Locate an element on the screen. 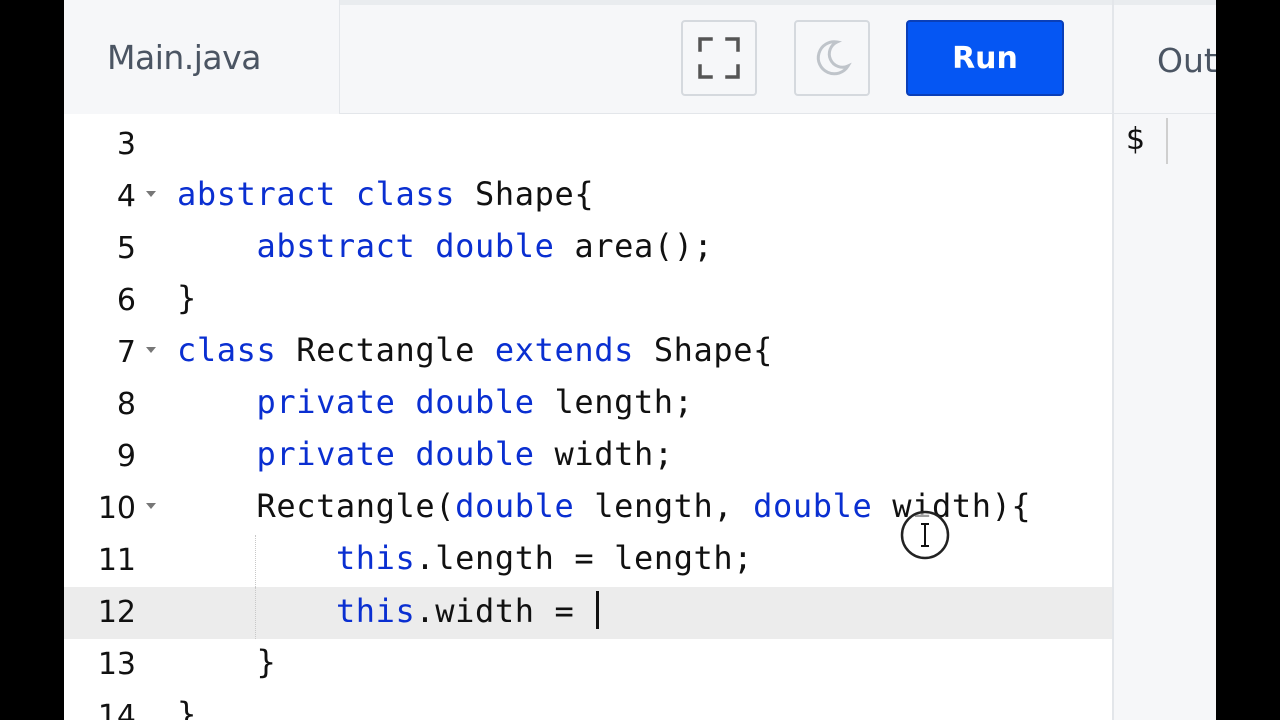  line-number: 7 is located at coordinates (126, 352).